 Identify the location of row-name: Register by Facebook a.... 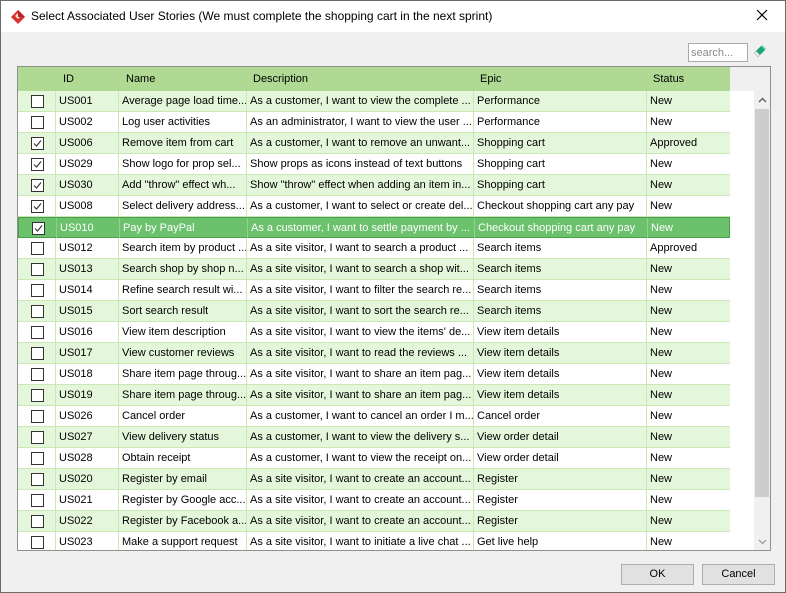
(183, 521).